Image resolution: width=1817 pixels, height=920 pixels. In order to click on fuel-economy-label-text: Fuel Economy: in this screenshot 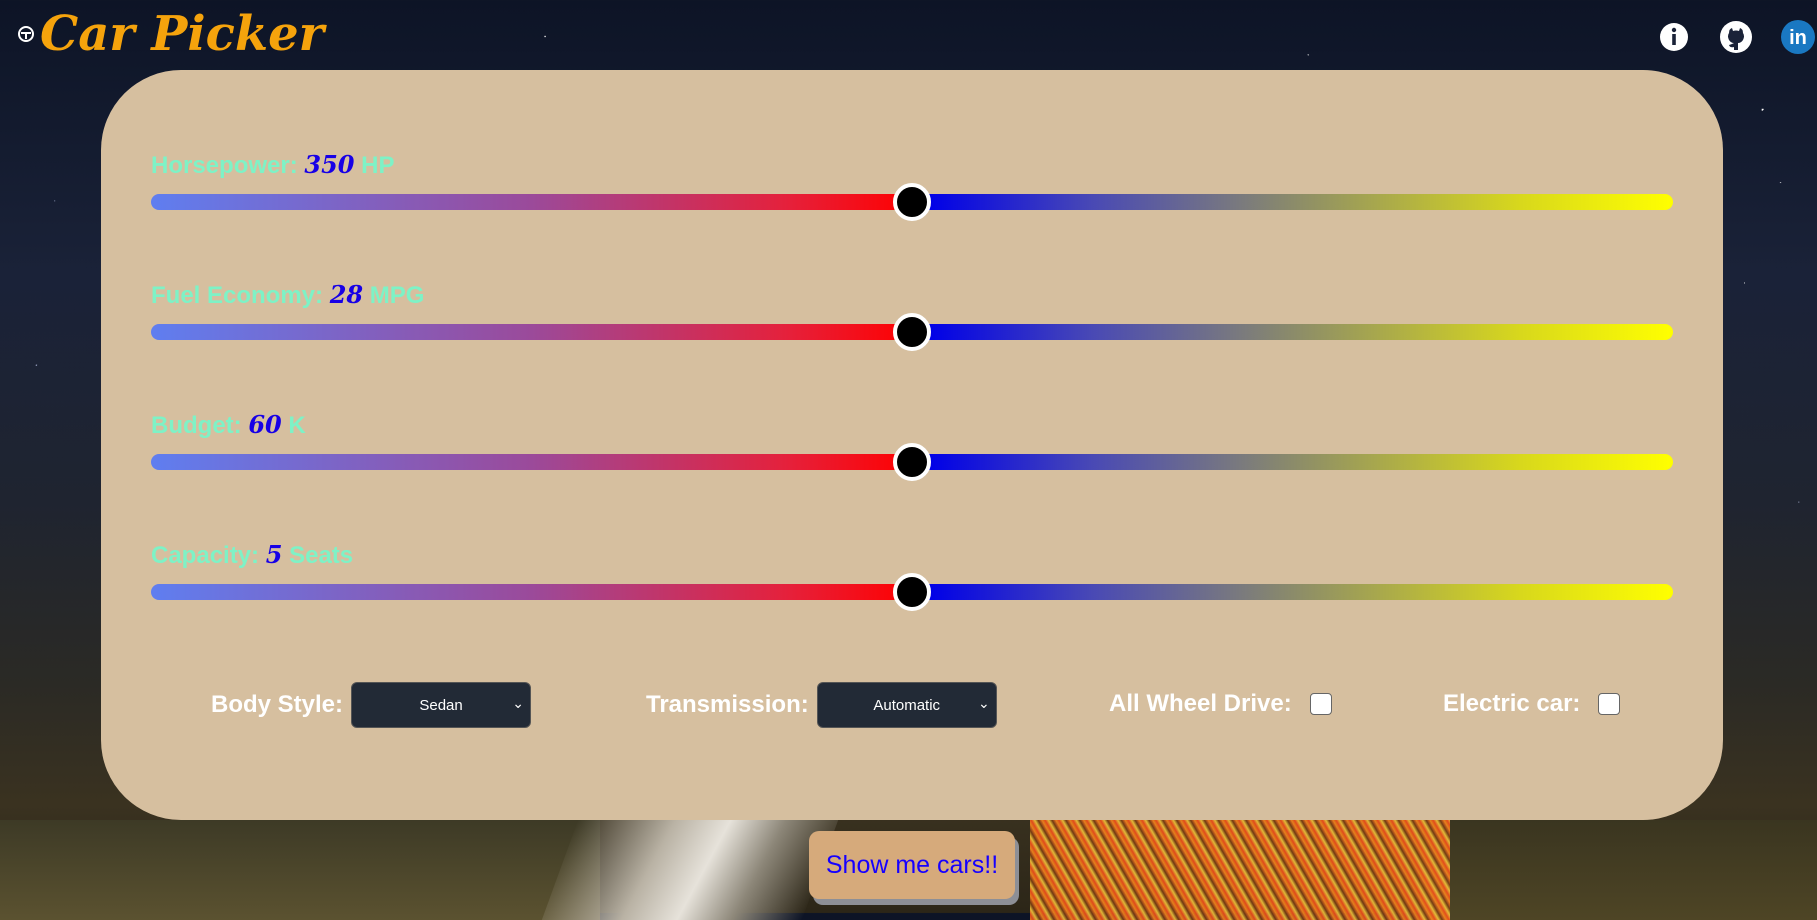, I will do `click(237, 295)`.